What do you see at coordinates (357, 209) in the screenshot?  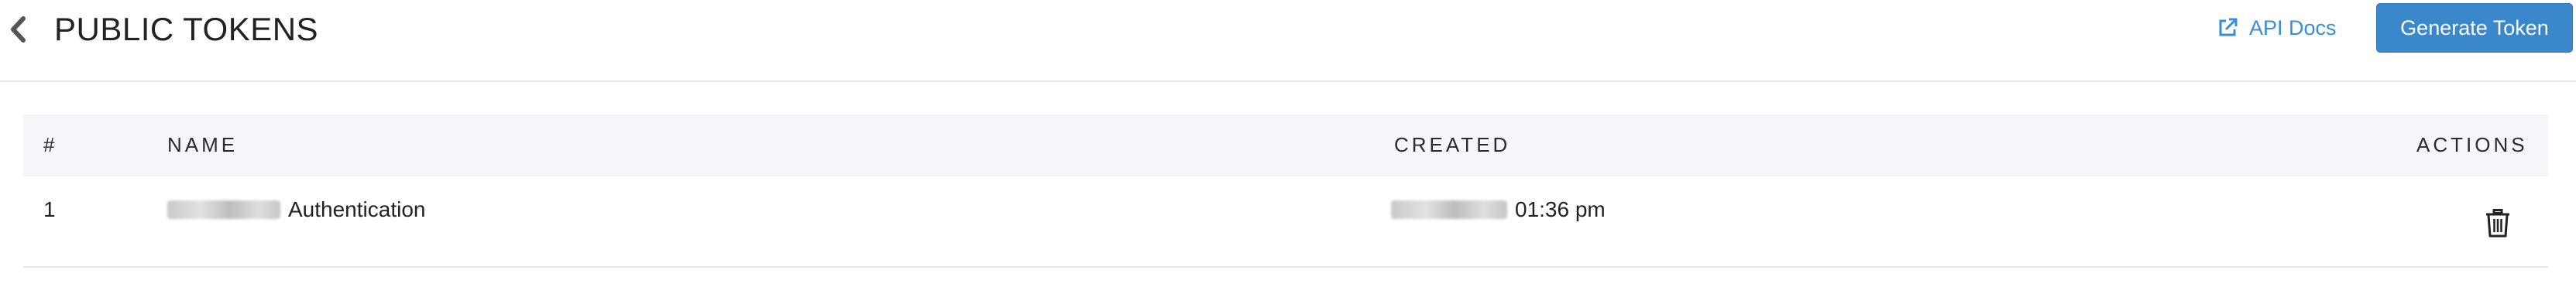 I see `token-name-suffix: Authentication` at bounding box center [357, 209].